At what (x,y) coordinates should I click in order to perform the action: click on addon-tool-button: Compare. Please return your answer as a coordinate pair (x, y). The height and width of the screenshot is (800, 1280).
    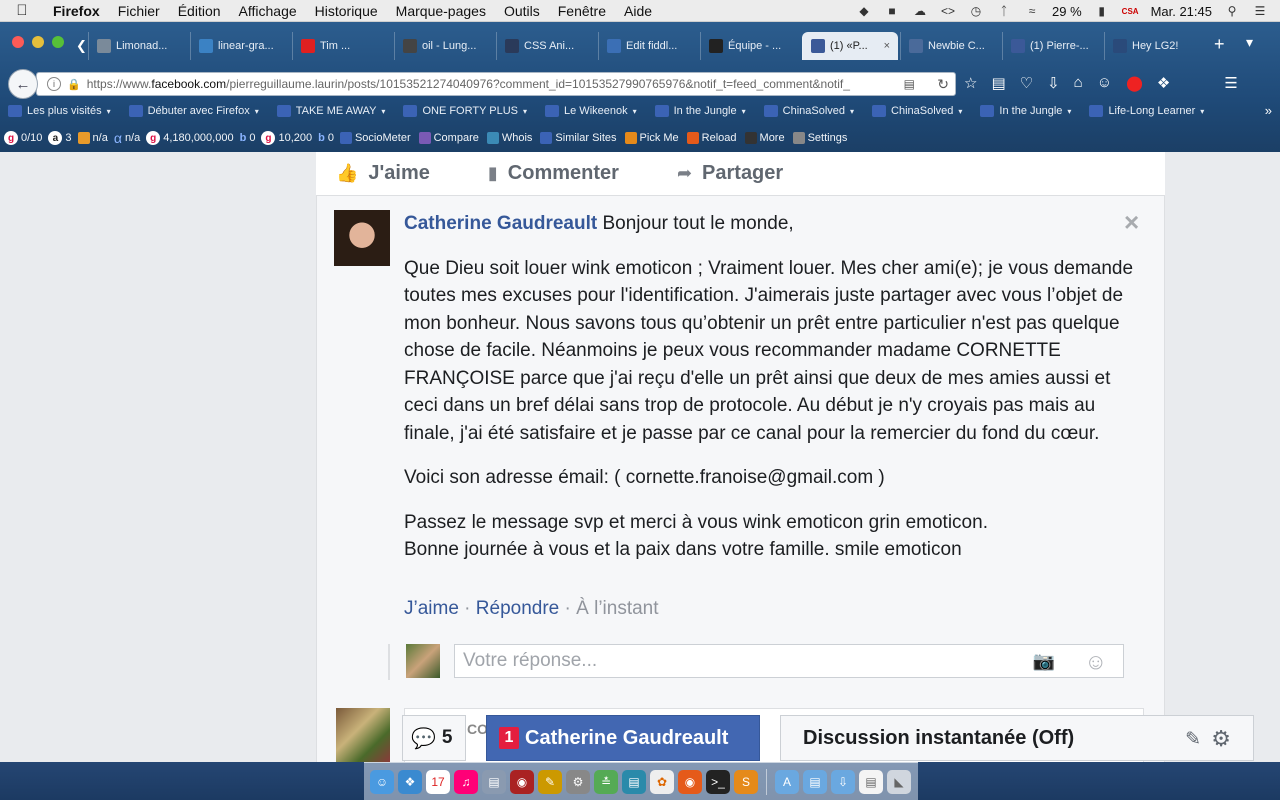
    Looking at the image, I should click on (448, 138).